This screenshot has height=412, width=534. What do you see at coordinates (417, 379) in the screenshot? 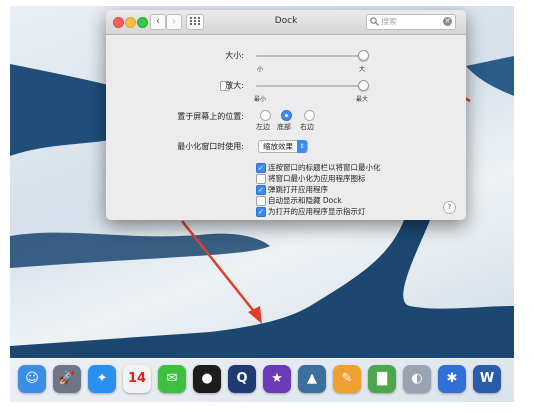
I see `preview-icon: ◐` at bounding box center [417, 379].